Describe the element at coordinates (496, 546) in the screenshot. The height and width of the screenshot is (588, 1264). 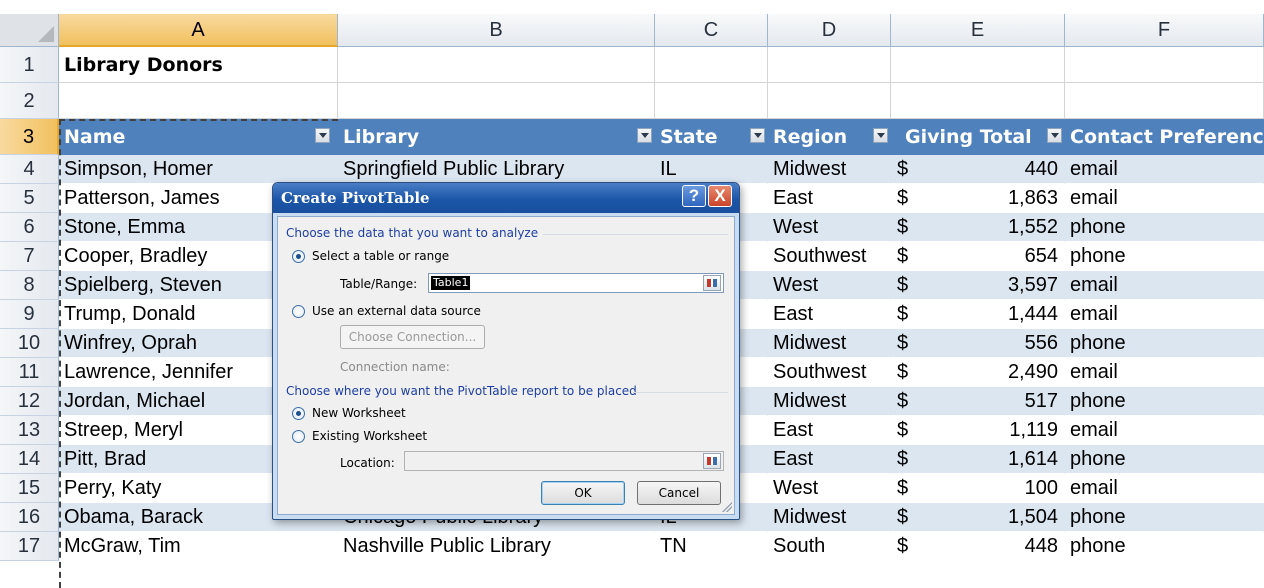
I see `cell-library: Nashville Public Library` at that location.